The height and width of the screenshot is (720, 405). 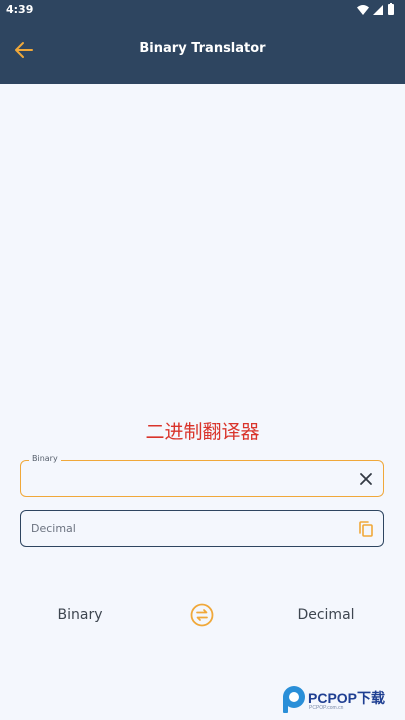 I want to click on wifi-icon, so click(x=363, y=10).